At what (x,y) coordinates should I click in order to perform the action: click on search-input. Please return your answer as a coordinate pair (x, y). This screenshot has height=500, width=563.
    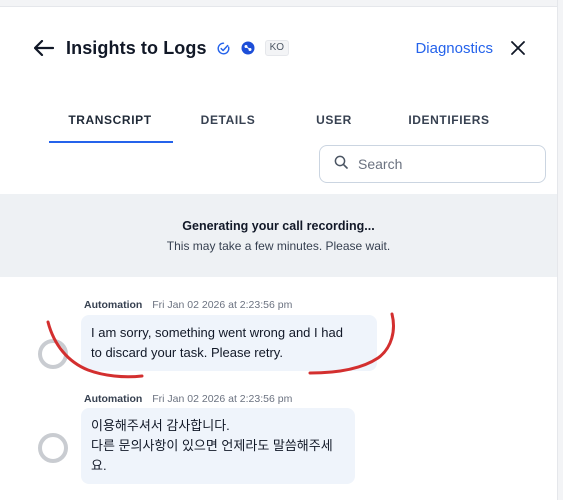
    Looking at the image, I should click on (443, 164).